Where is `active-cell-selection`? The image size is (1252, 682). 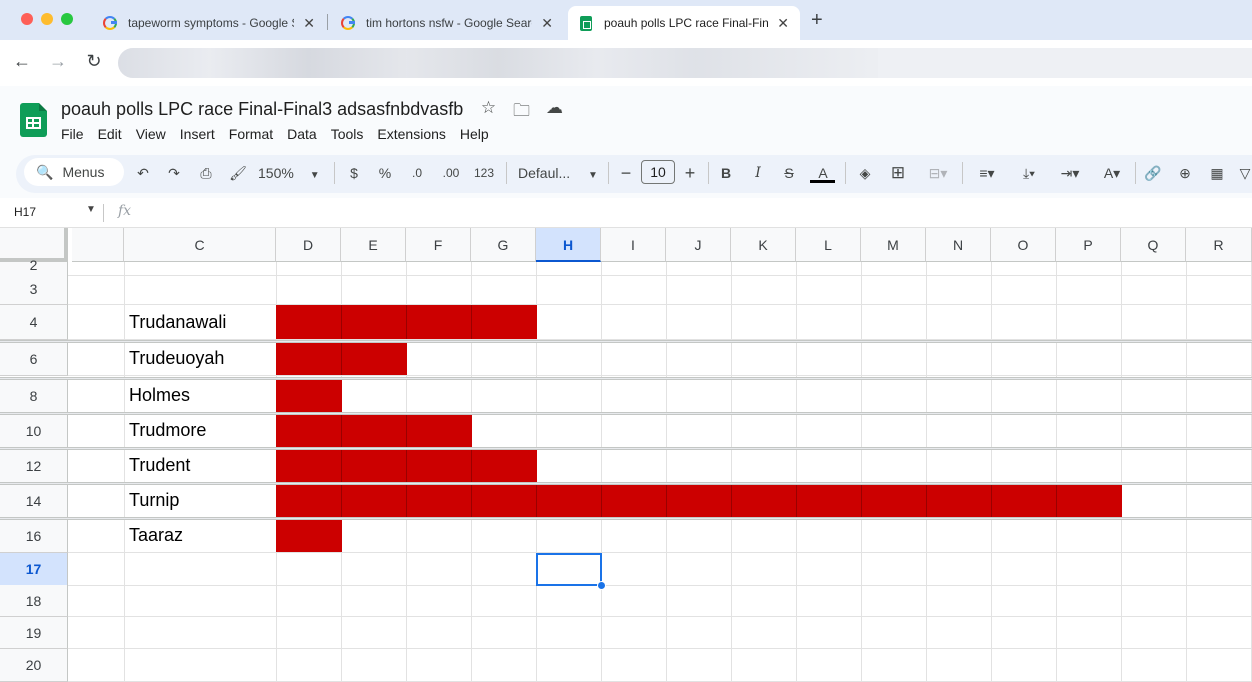
active-cell-selection is located at coordinates (569, 569).